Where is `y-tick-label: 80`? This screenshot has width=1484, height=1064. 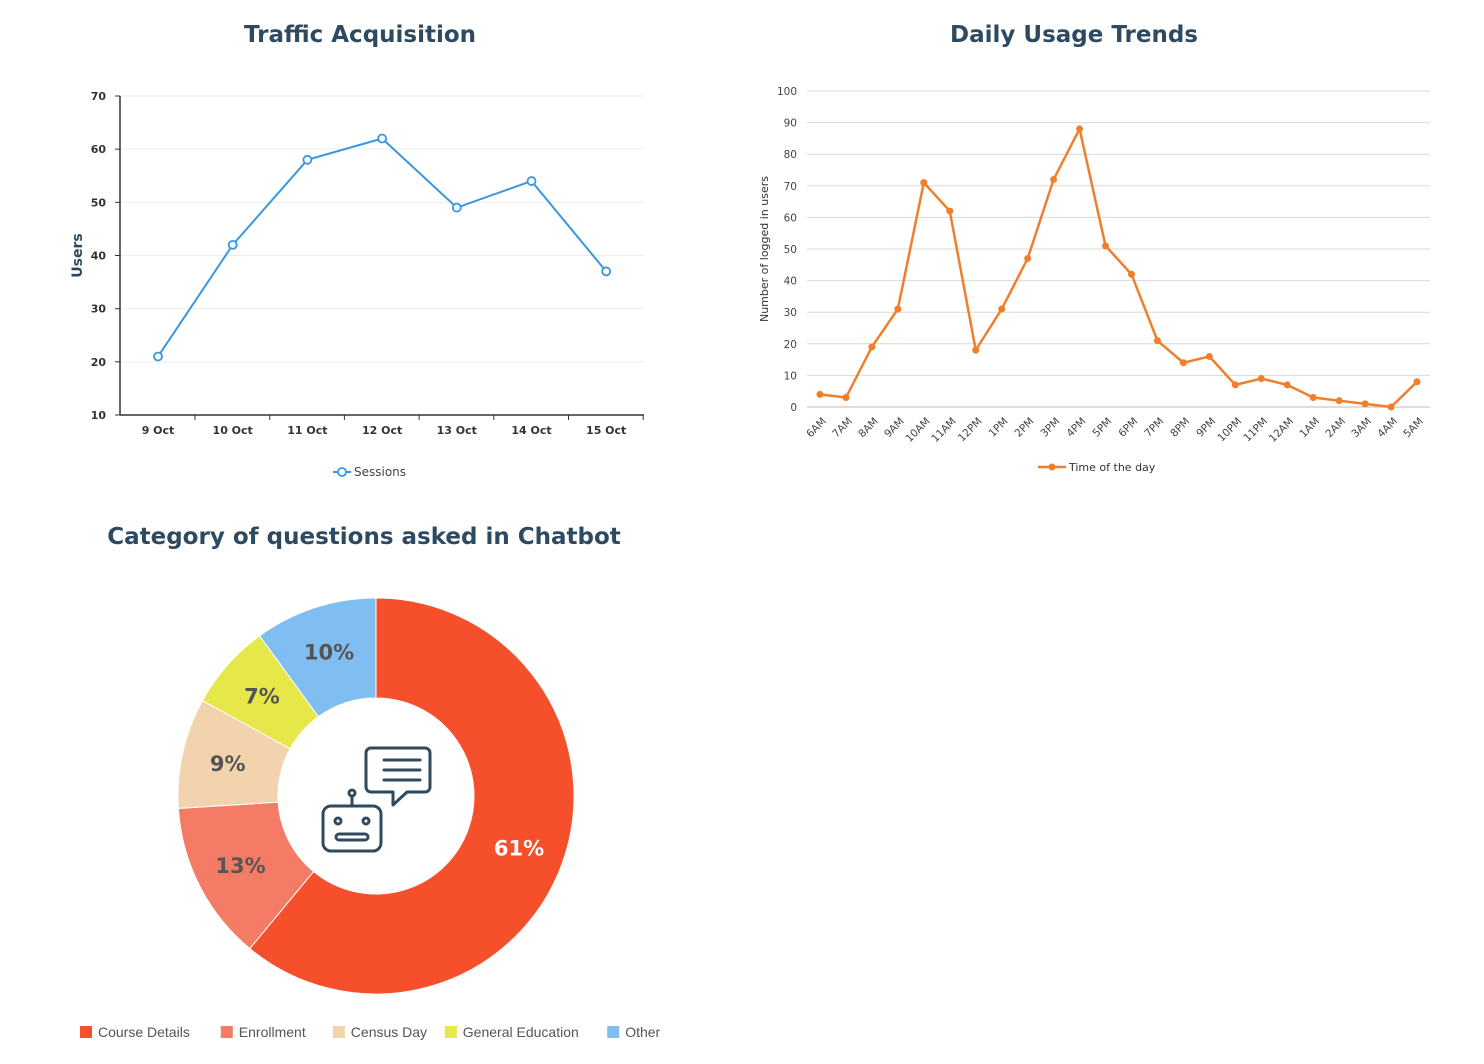
y-tick-label: 80 is located at coordinates (790, 155).